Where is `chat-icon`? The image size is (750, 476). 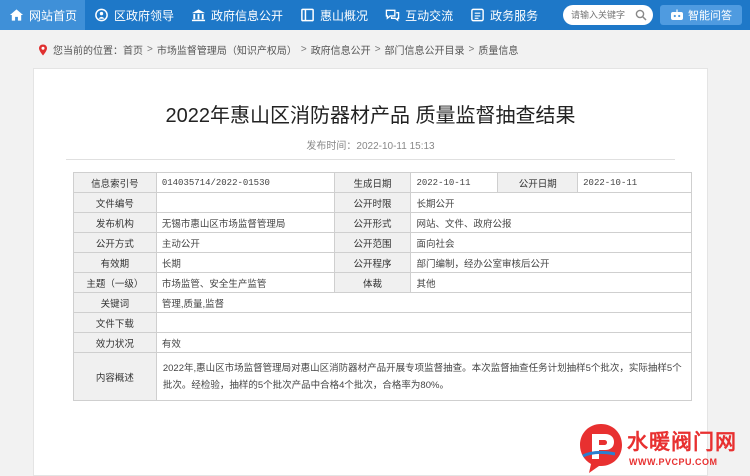
chat-icon is located at coordinates (392, 15).